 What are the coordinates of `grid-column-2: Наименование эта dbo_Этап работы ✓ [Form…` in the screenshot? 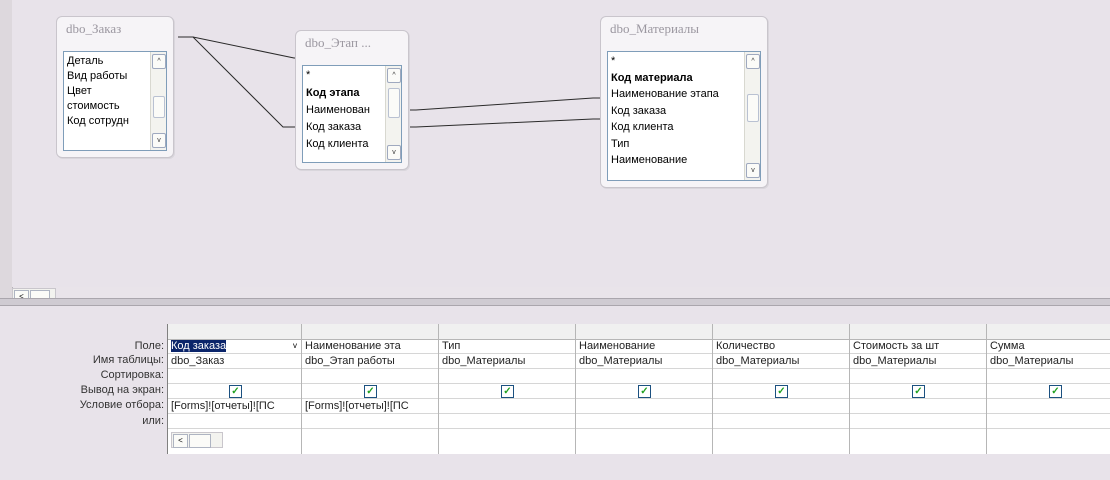 It's located at (370, 389).